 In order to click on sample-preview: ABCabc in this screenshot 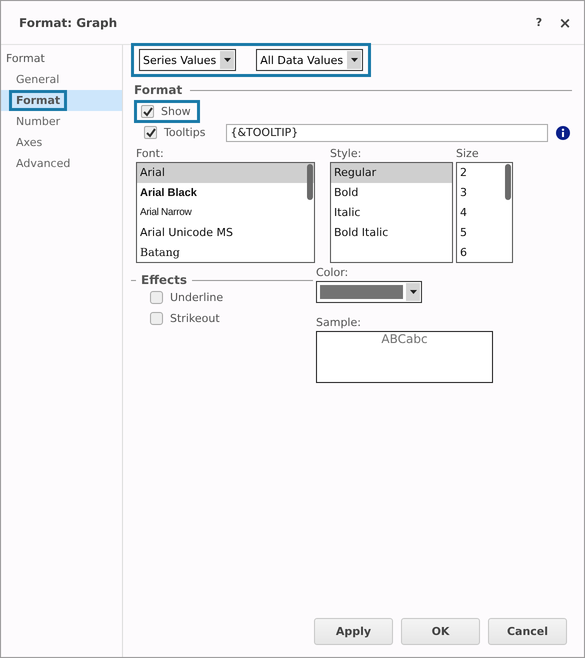, I will do `click(404, 357)`.